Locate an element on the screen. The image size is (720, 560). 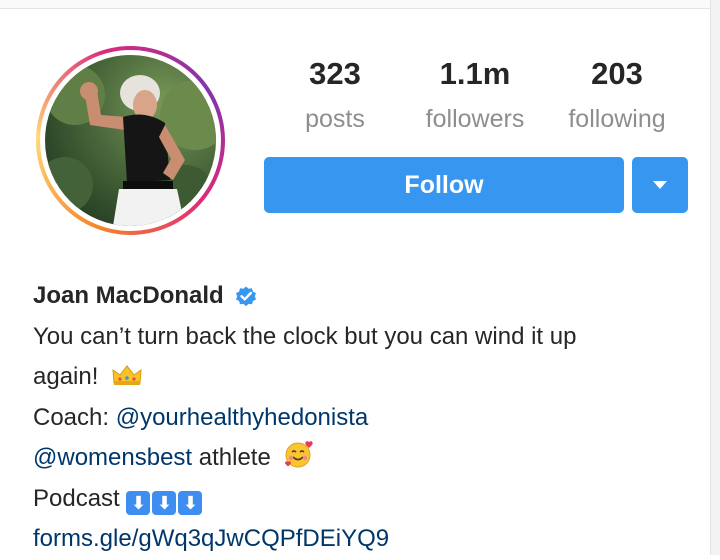
following-count: 203 is located at coordinates (617, 73).